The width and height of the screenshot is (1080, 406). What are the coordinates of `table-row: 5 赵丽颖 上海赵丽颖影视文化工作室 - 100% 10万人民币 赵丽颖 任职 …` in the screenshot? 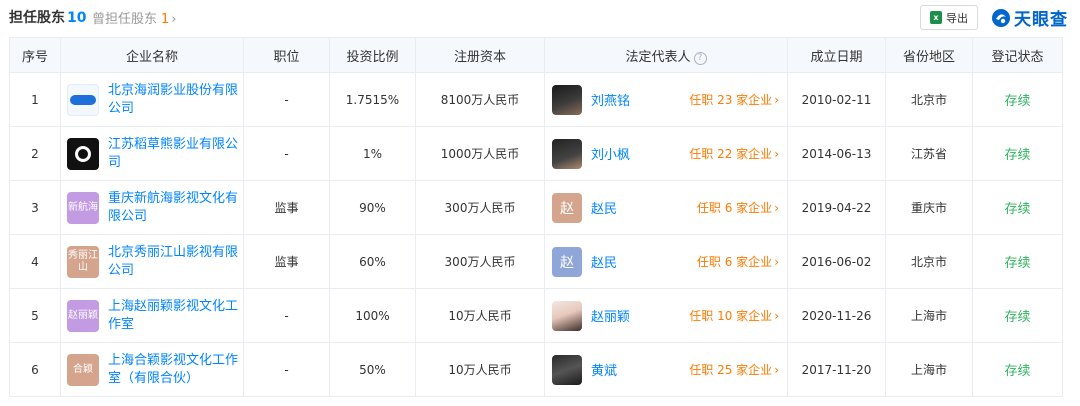 It's located at (536, 315).